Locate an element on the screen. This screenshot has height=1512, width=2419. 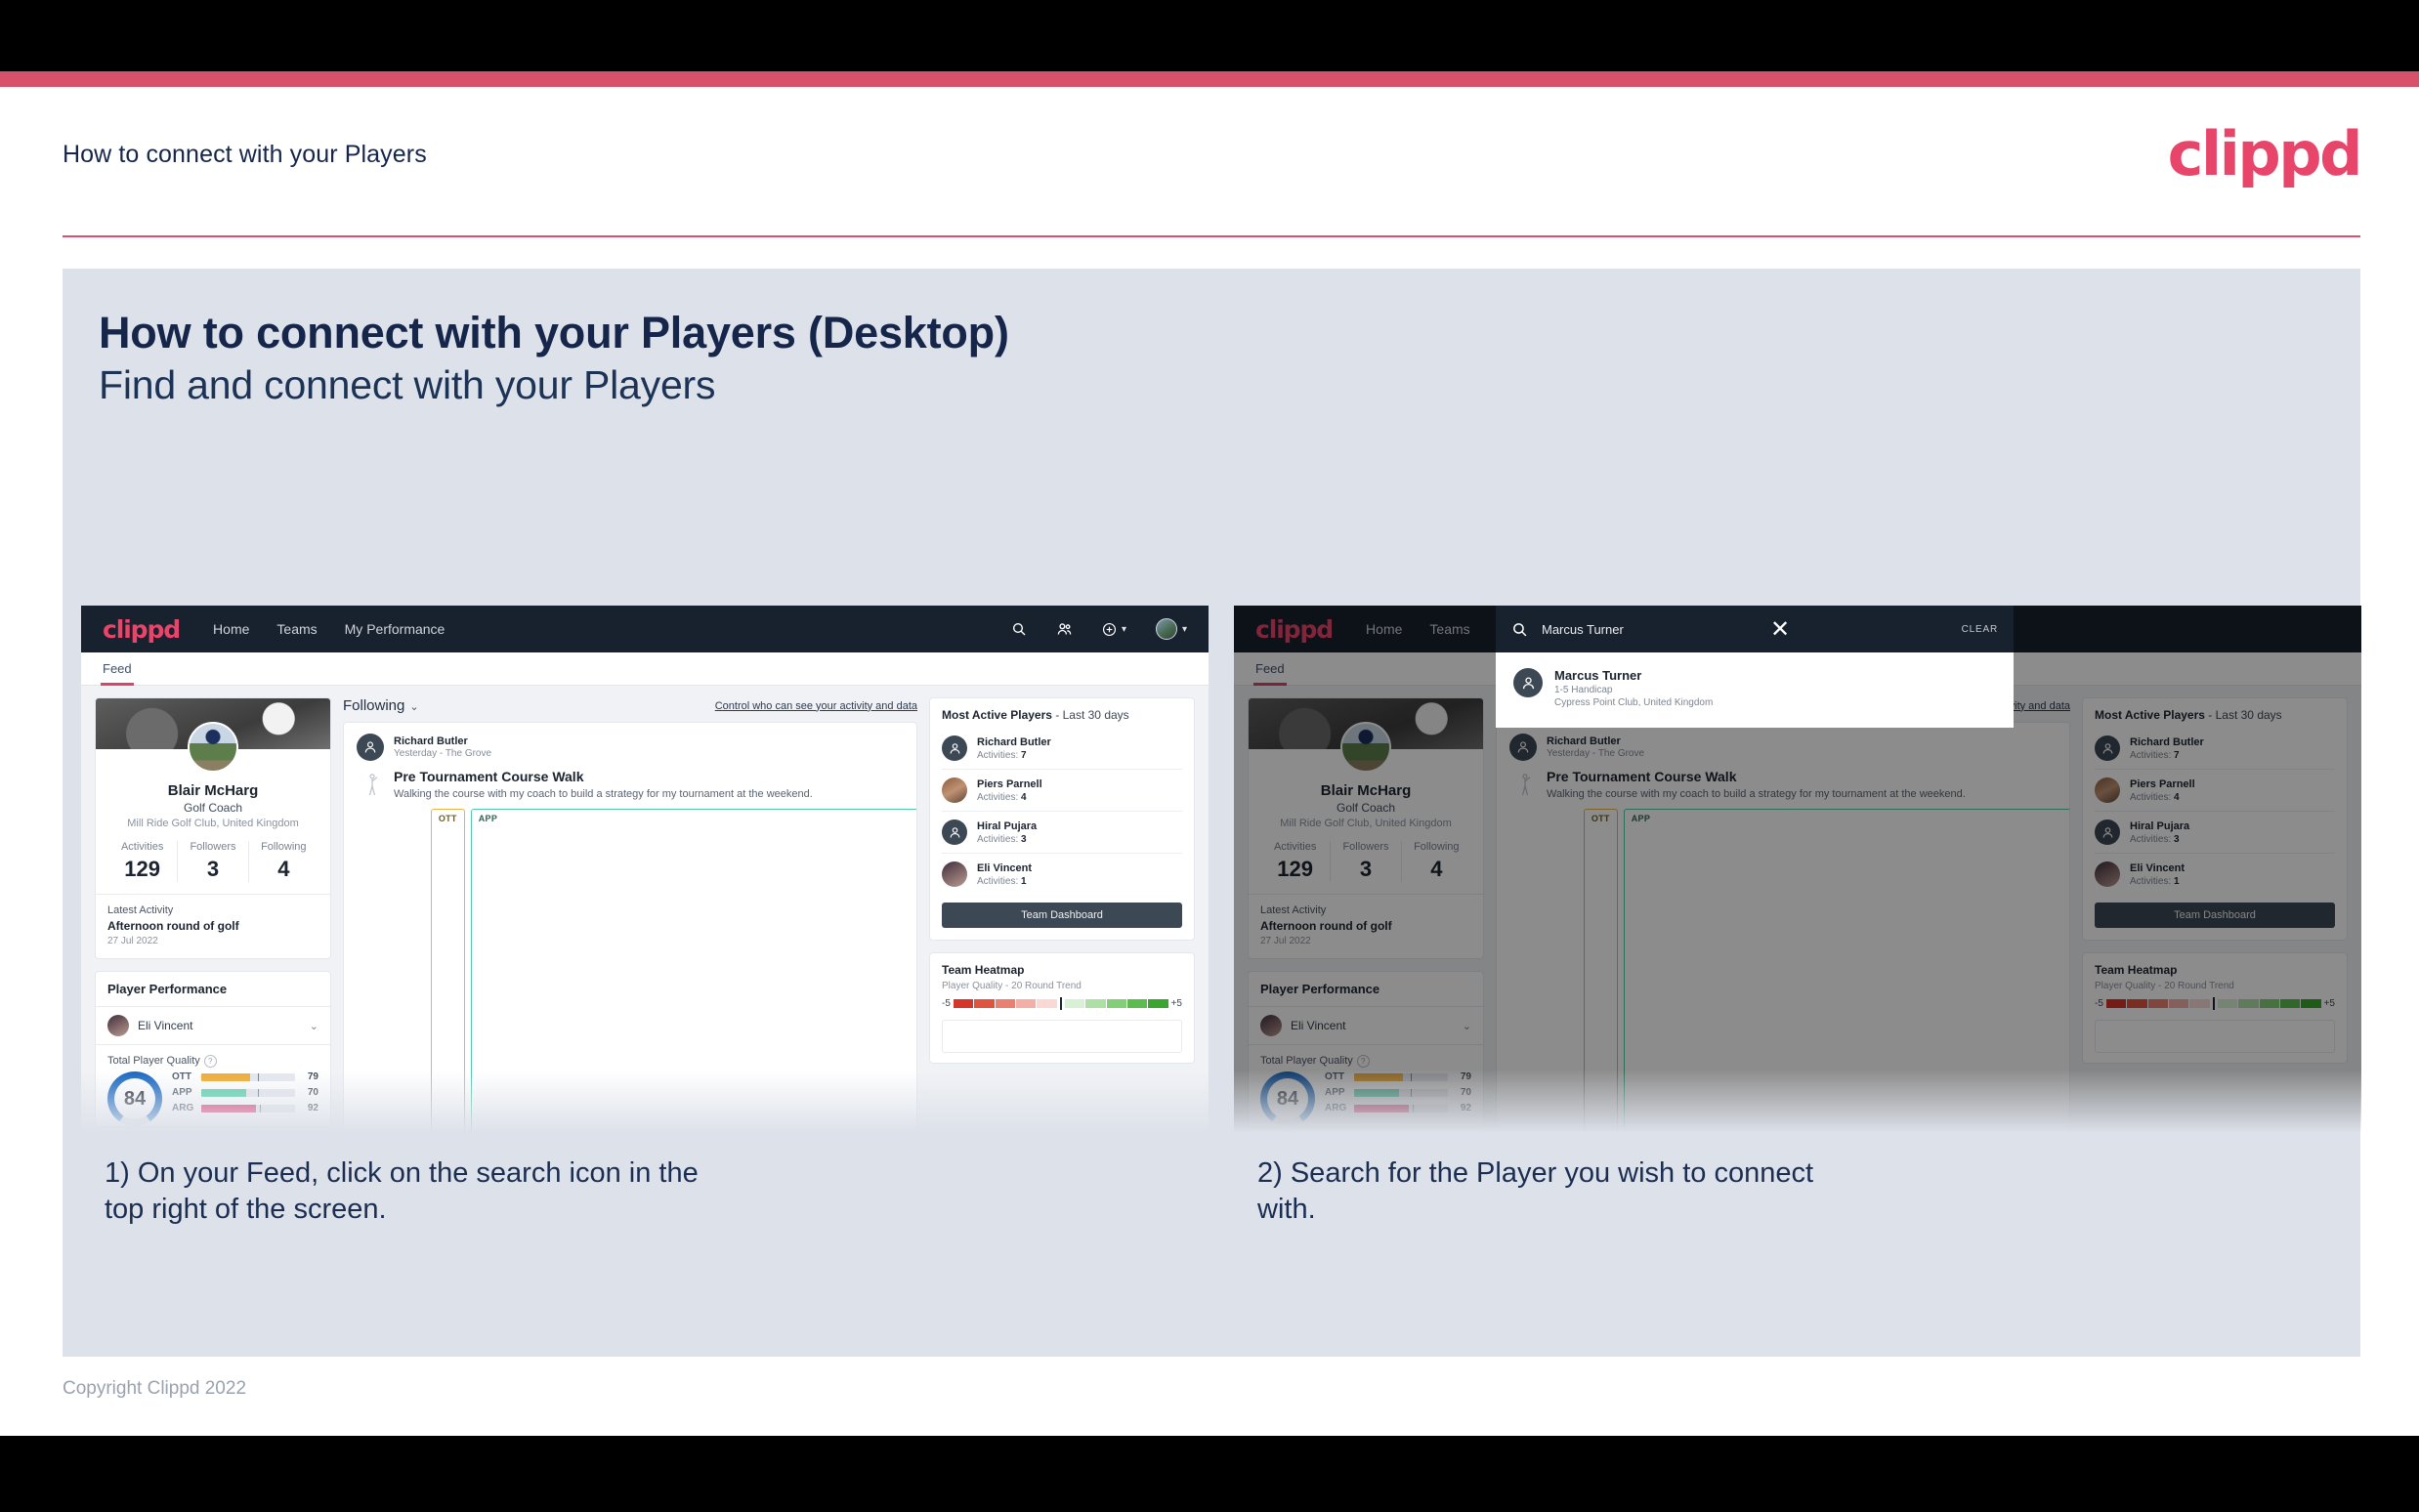
player-name: Piers Parnell is located at coordinates (1009, 783).